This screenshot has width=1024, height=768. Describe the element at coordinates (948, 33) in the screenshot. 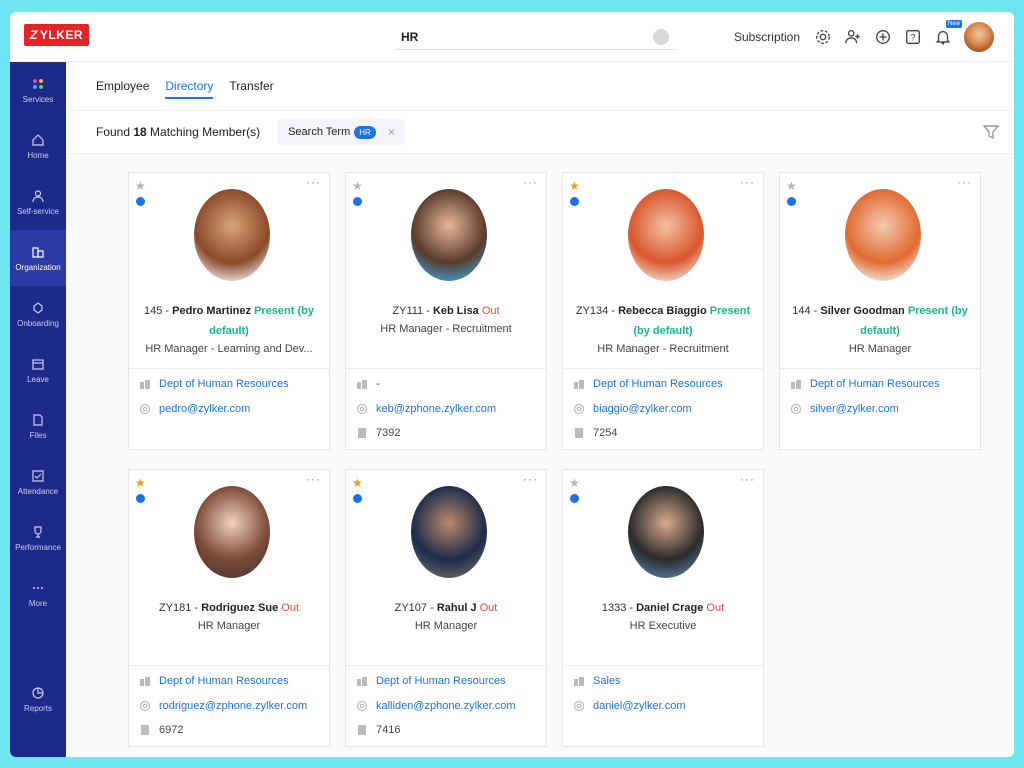

I see `notifications-bell-icon: New` at that location.